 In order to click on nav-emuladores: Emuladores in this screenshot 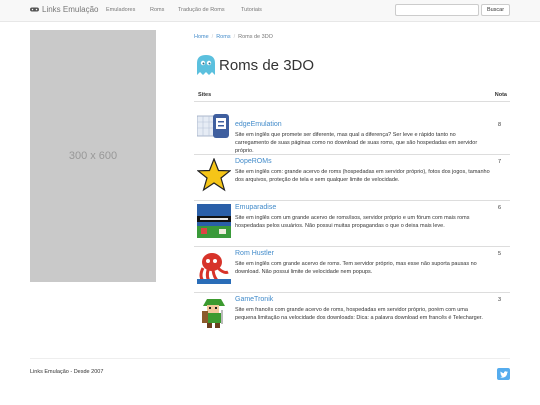, I will do `click(120, 10)`.